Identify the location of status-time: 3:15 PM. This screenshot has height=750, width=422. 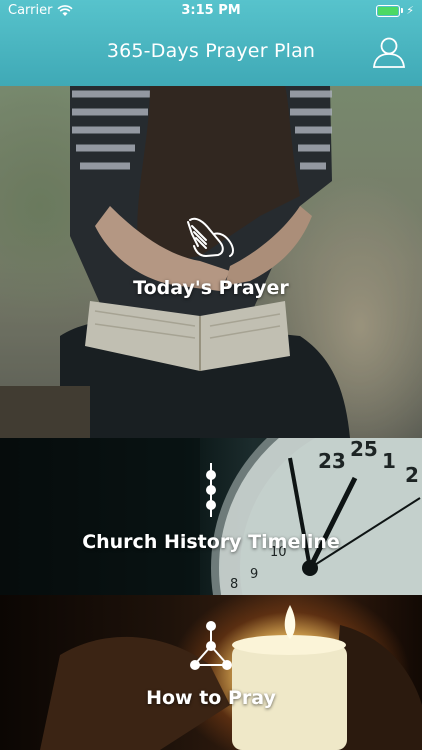
(211, 10).